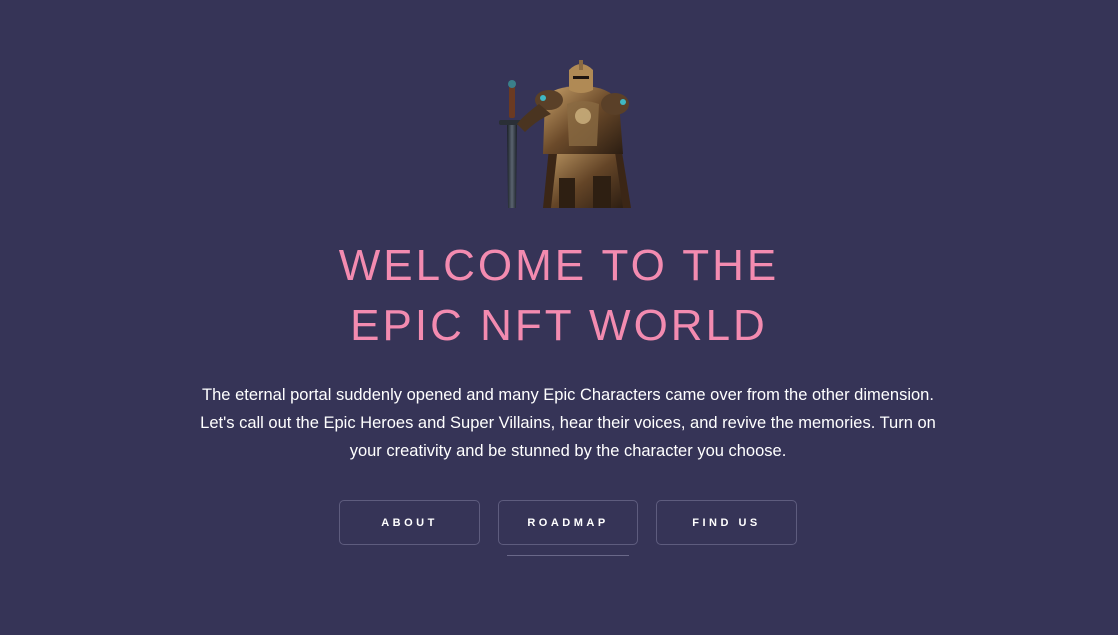 The width and height of the screenshot is (1118, 635). What do you see at coordinates (559, 265) in the screenshot?
I see `title-line-1: WELCOME TO THE` at bounding box center [559, 265].